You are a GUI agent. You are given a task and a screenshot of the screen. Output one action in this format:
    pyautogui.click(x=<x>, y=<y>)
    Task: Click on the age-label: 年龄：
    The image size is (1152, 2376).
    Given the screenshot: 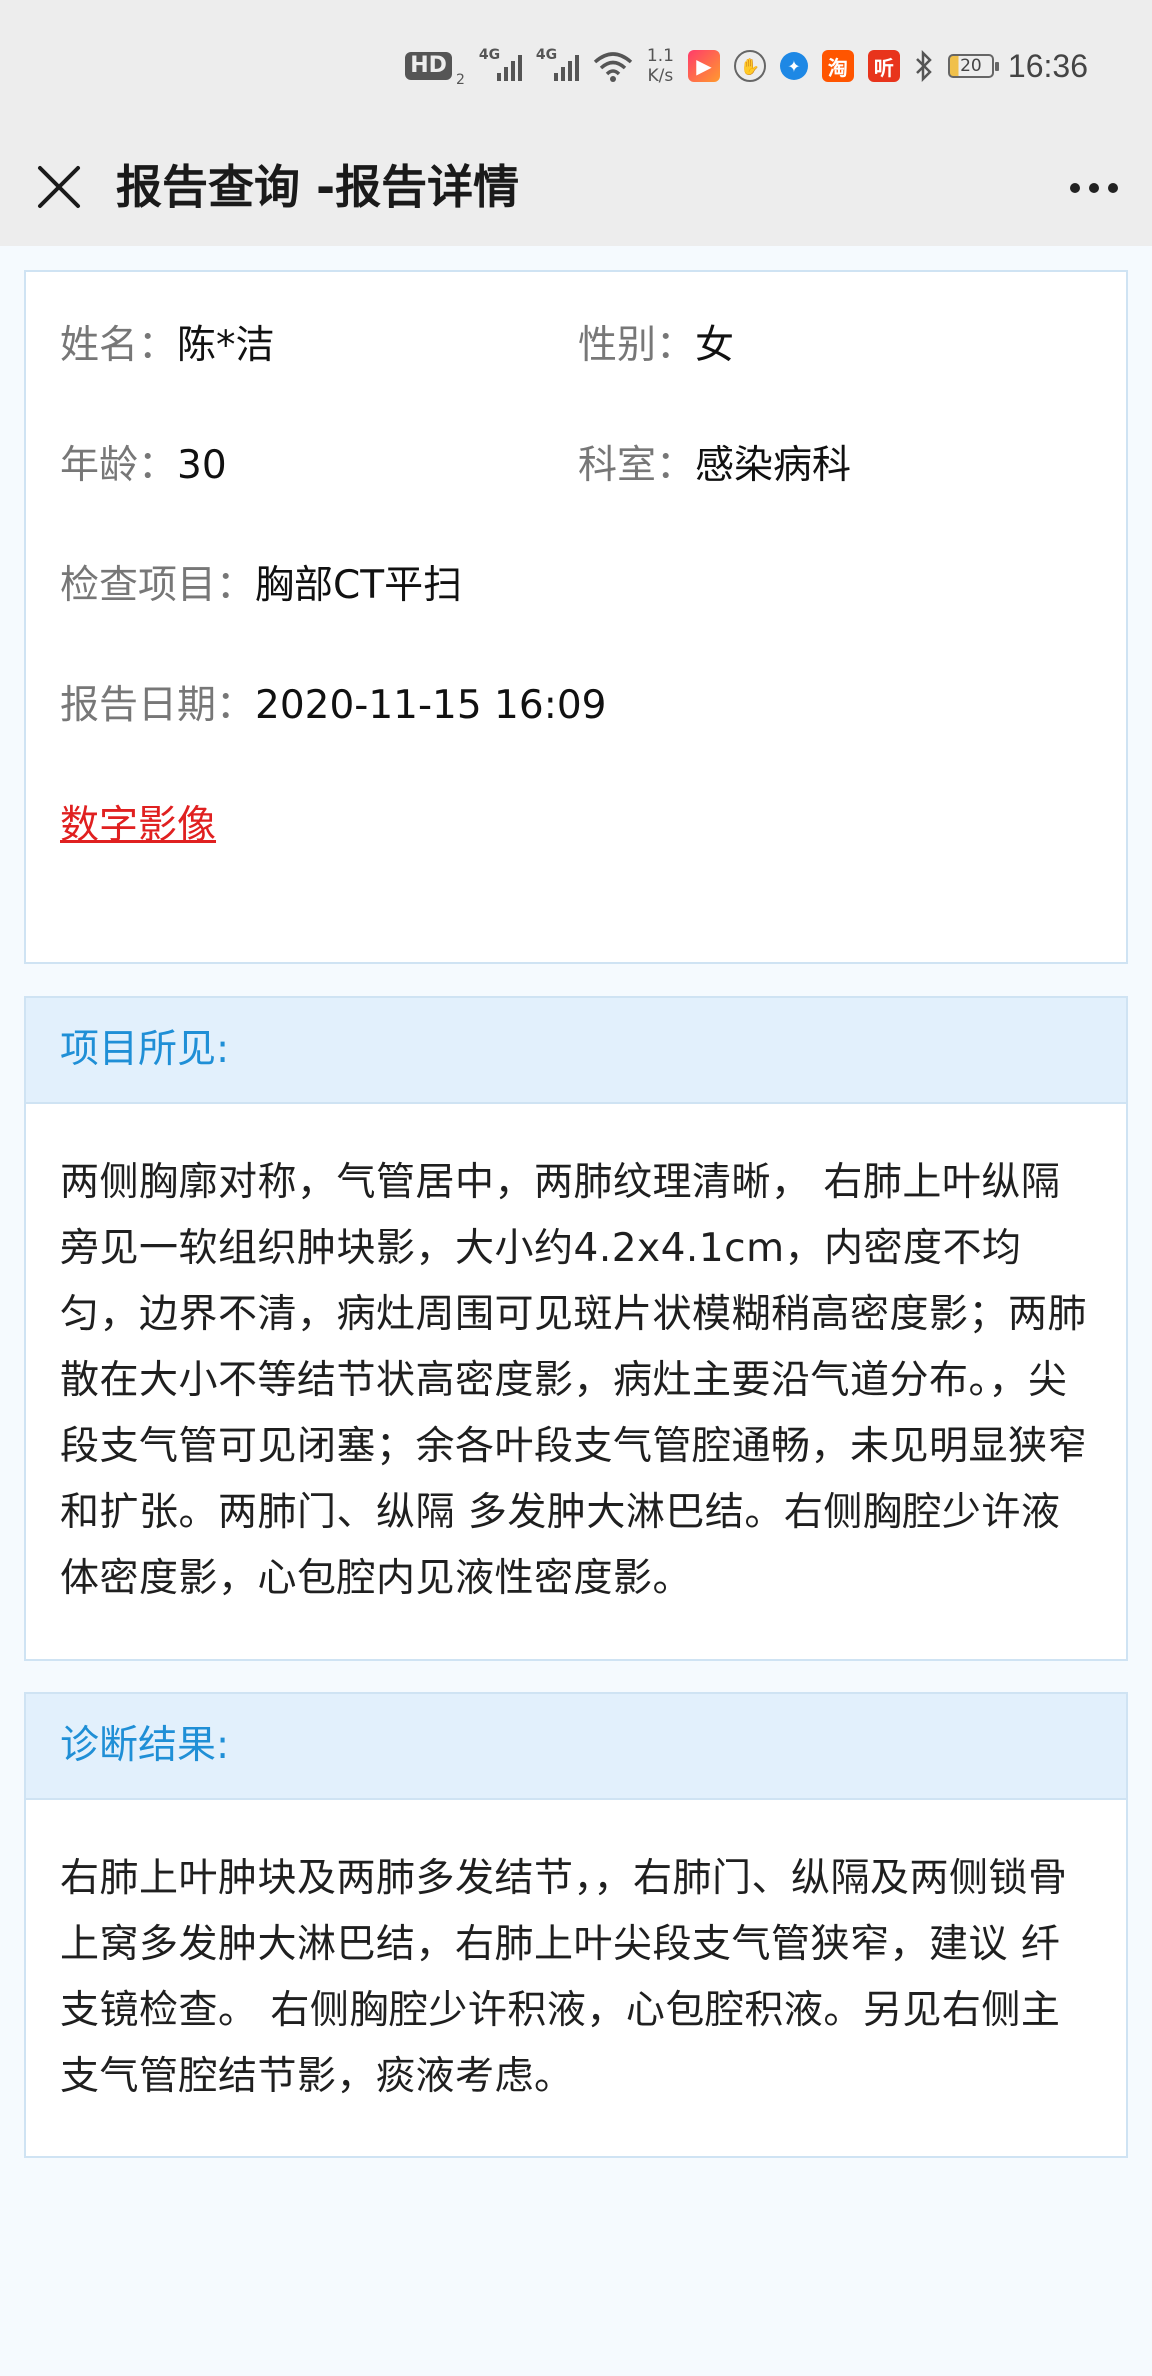 What is the action you would take?
    pyautogui.click(x=119, y=465)
    